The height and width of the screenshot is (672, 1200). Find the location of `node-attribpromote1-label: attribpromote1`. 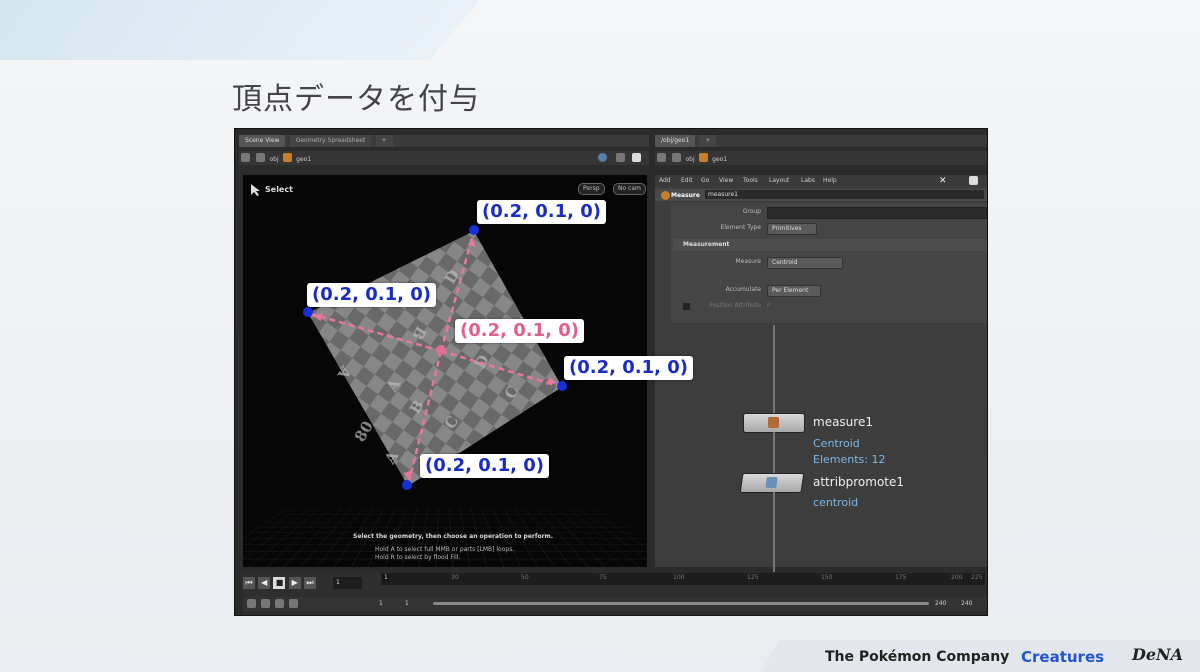

node-attribpromote1-label: attribpromote1 is located at coordinates (859, 482).